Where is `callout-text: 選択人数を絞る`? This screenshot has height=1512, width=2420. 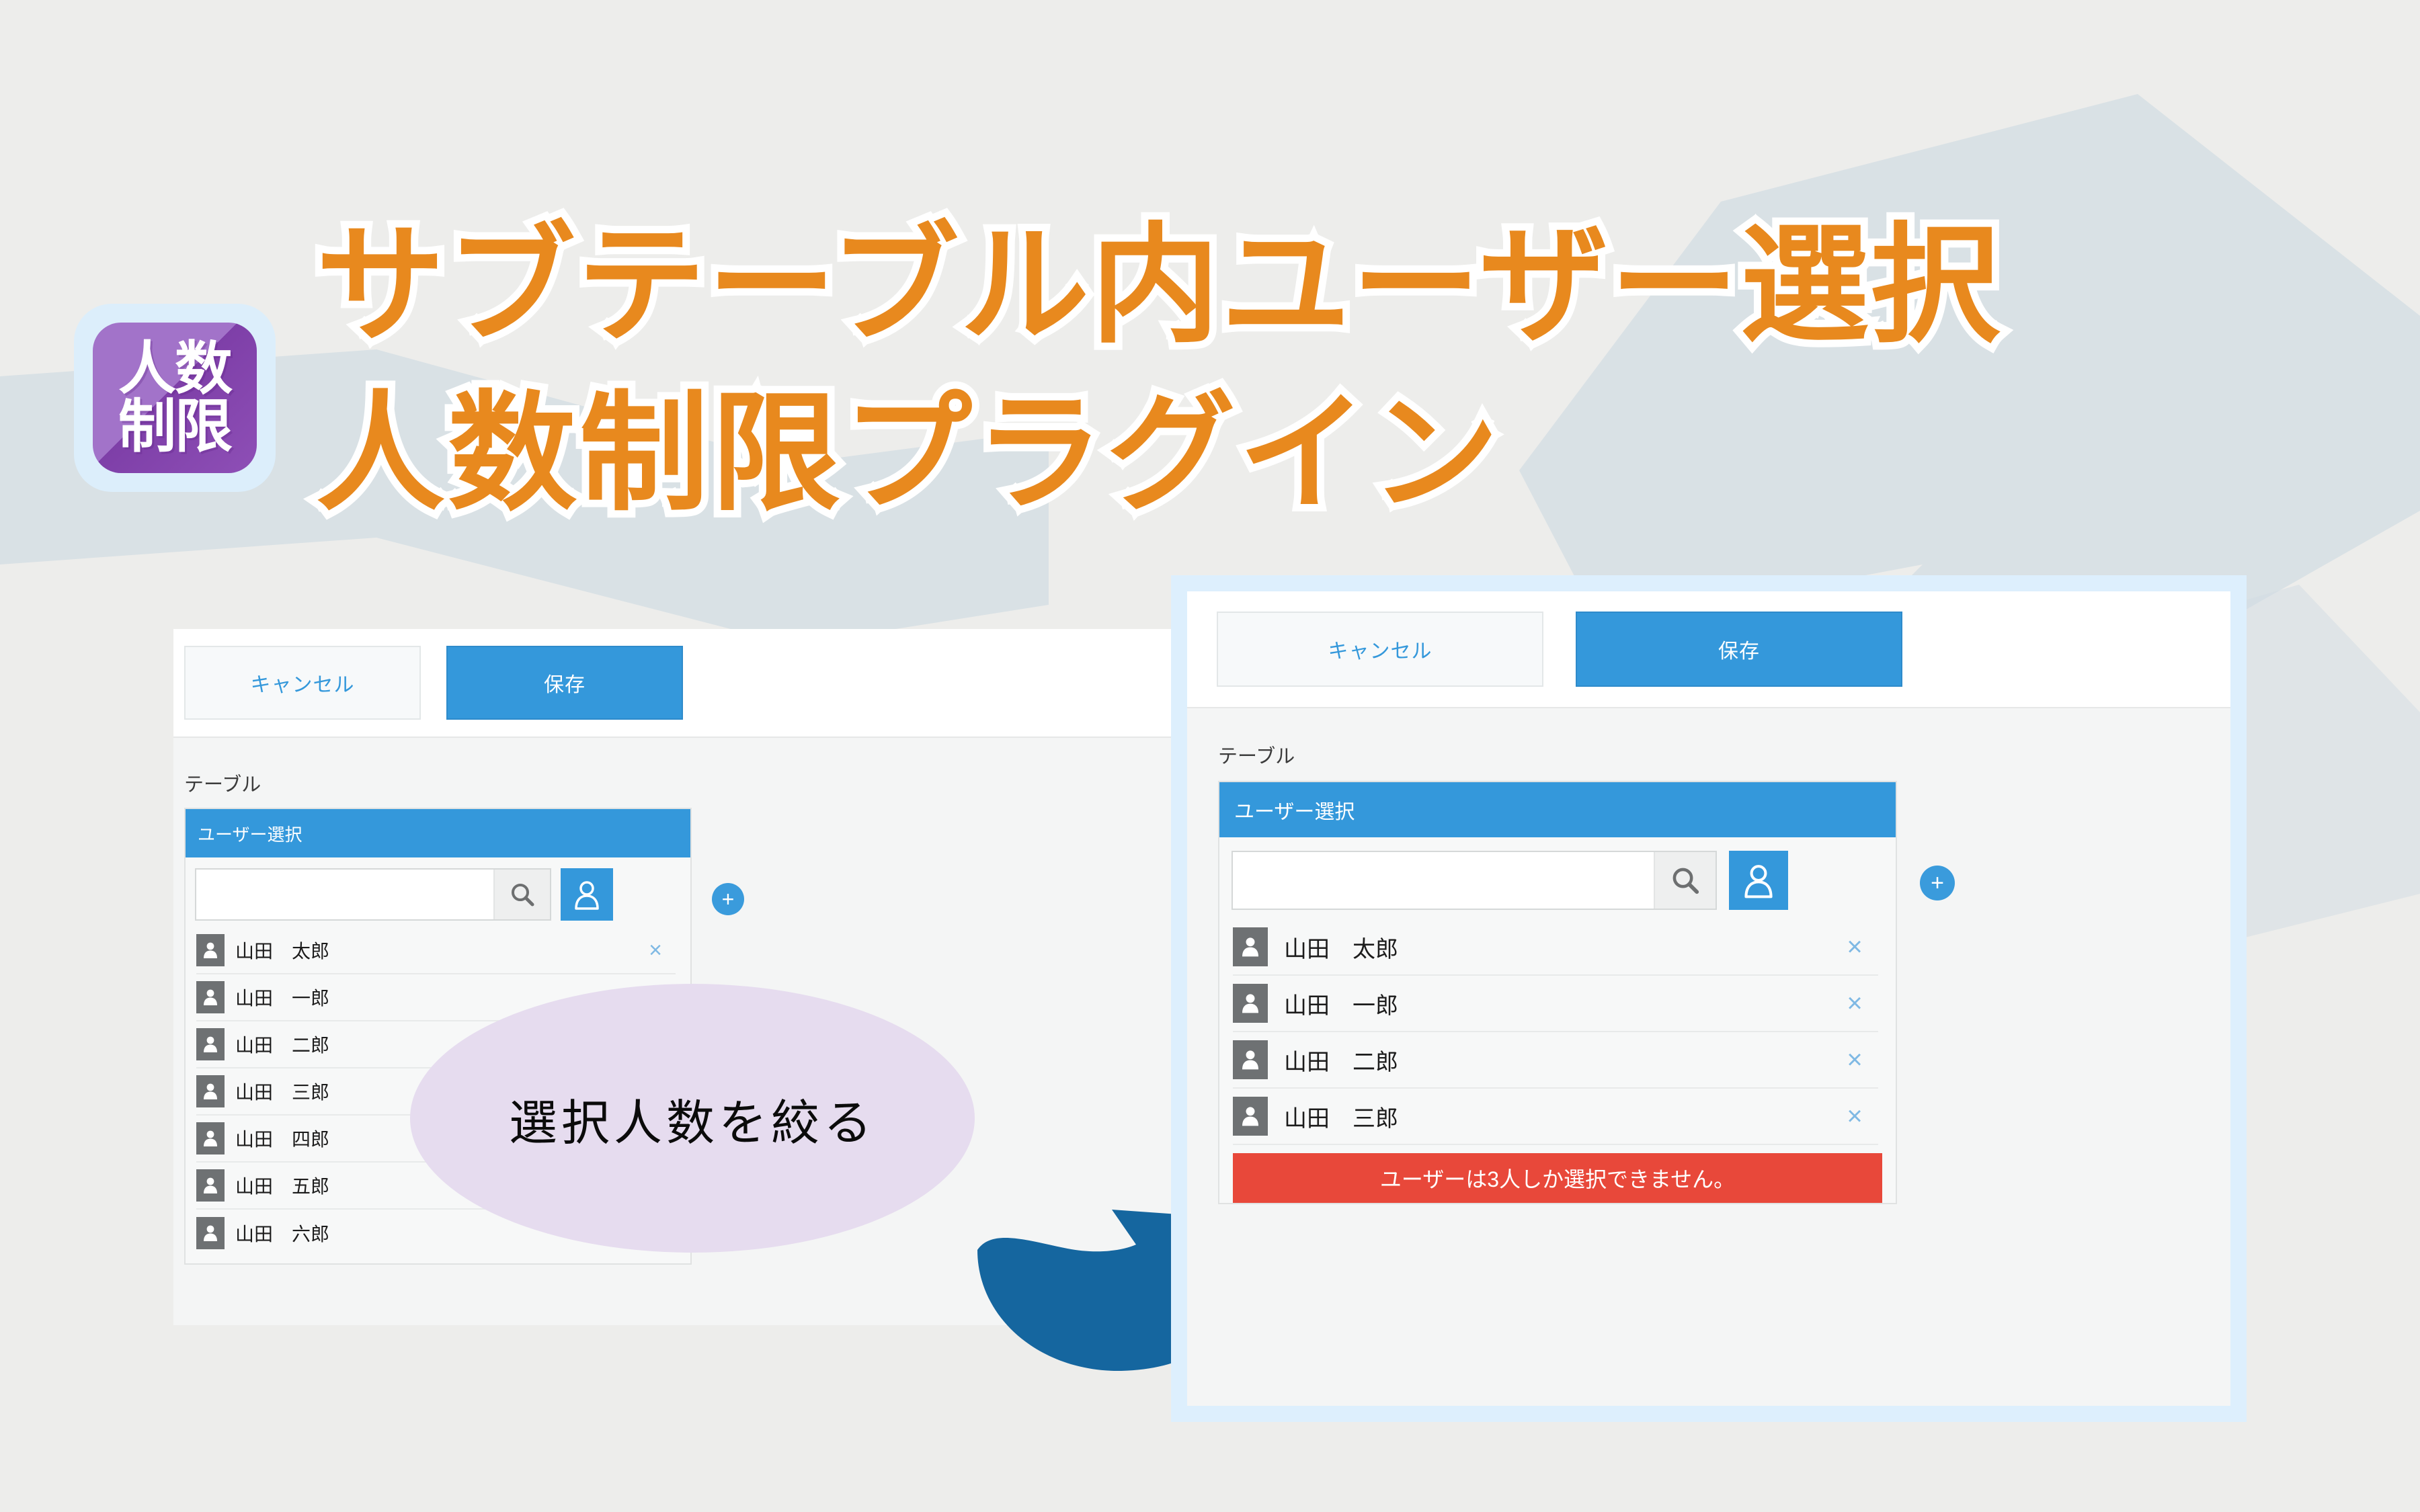 callout-text: 選択人数を絞る is located at coordinates (692, 1123).